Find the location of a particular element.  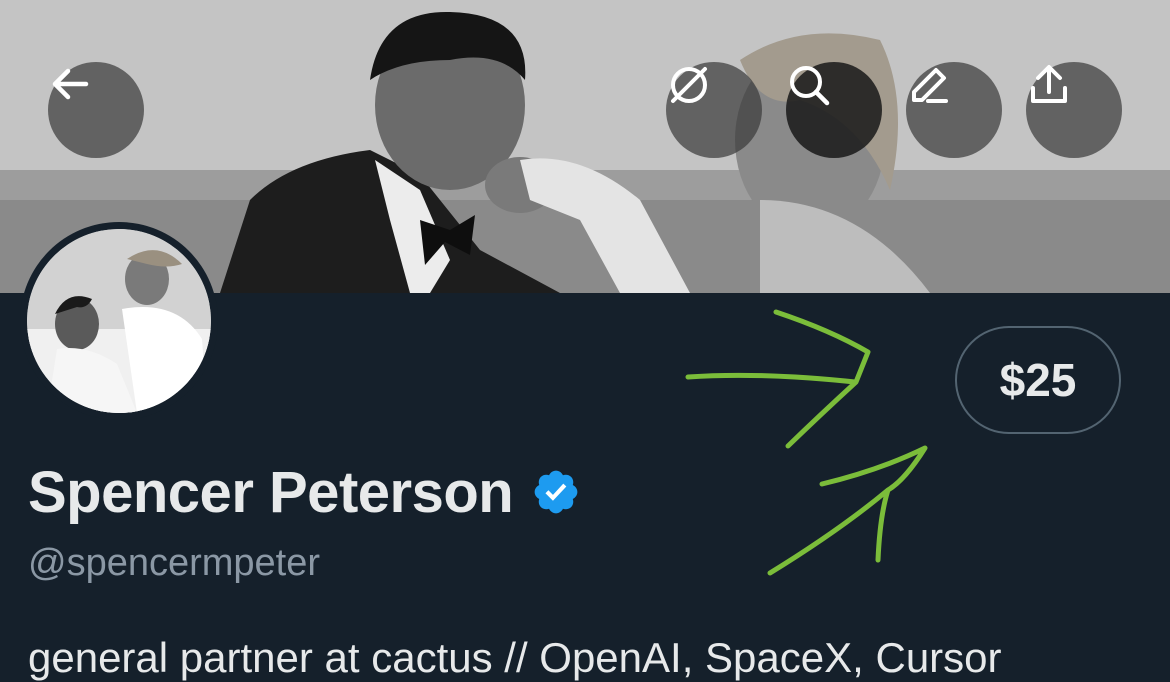

search-icon is located at coordinates (810, 86).